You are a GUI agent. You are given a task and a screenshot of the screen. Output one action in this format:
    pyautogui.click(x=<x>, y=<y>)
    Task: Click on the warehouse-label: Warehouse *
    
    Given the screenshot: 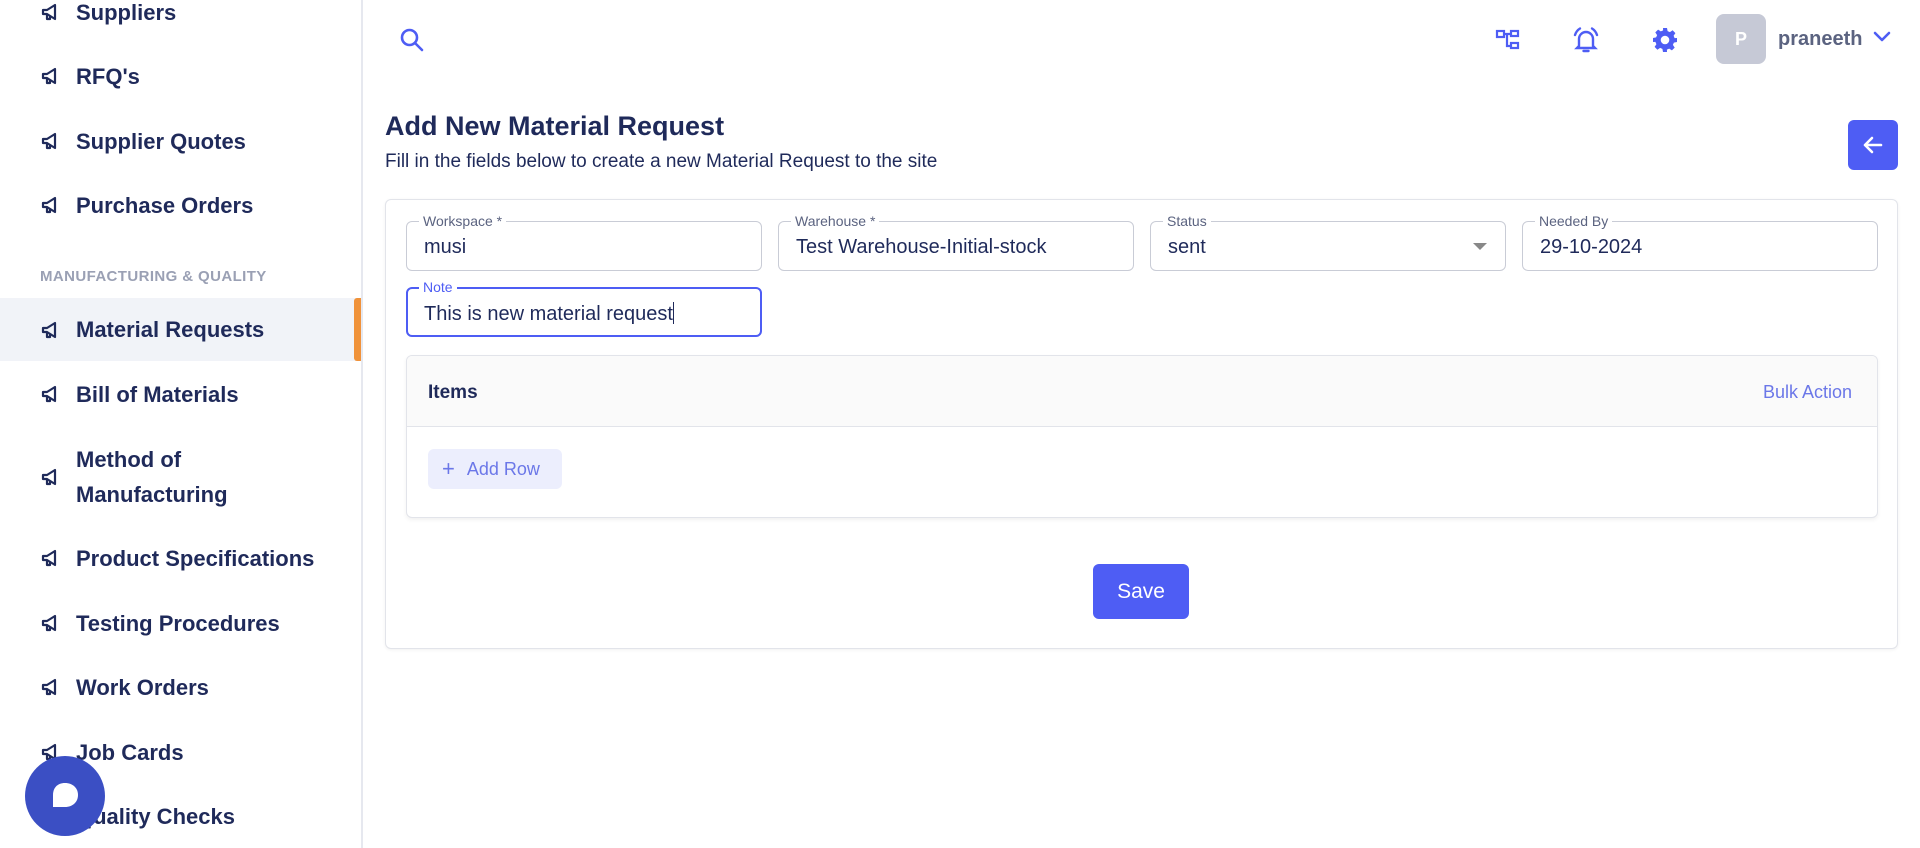 What is the action you would take?
    pyautogui.click(x=835, y=221)
    